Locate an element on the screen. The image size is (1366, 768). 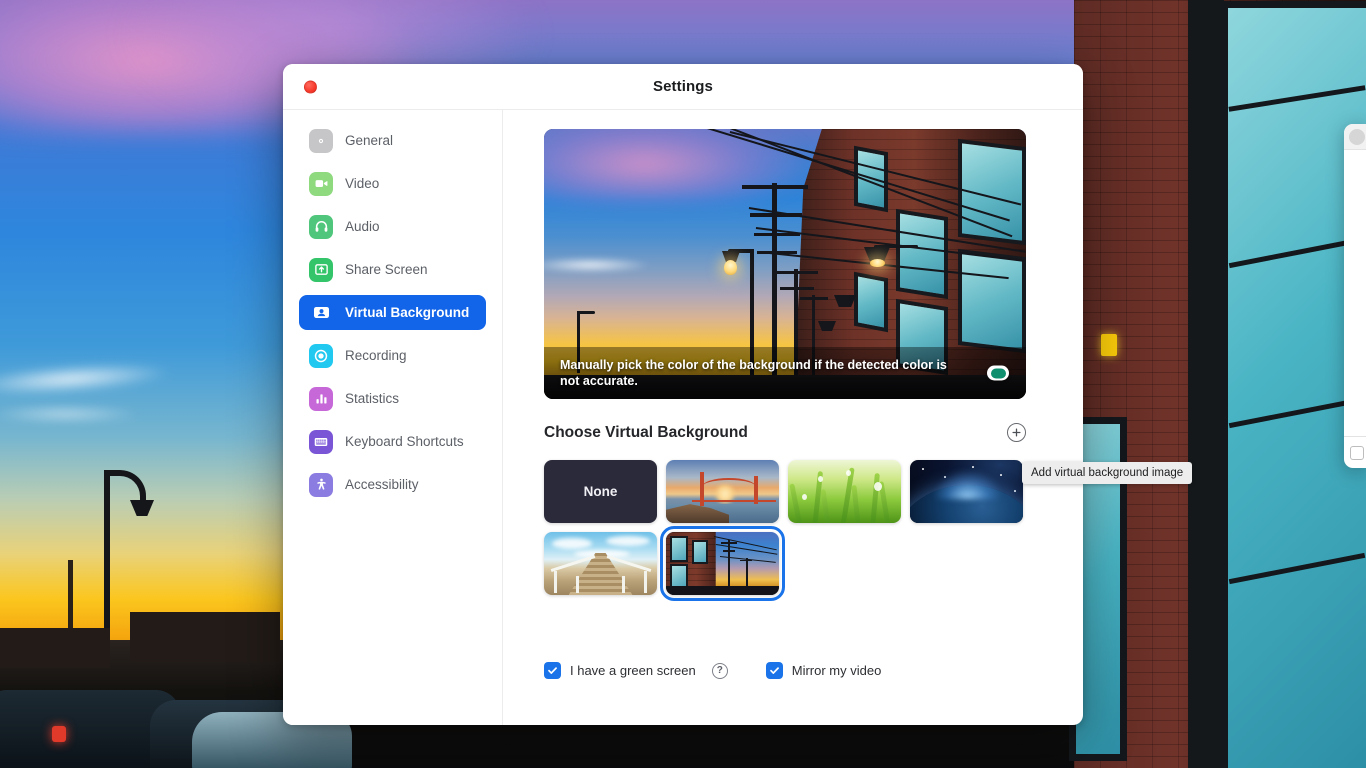
desktop-building-pillar is located at coordinates (1206, 384).